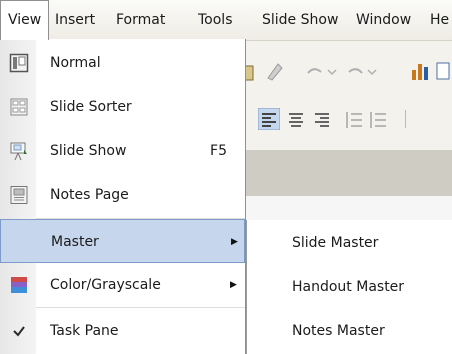  Describe the element at coordinates (140, 307) in the screenshot. I see `menu-separator` at that location.